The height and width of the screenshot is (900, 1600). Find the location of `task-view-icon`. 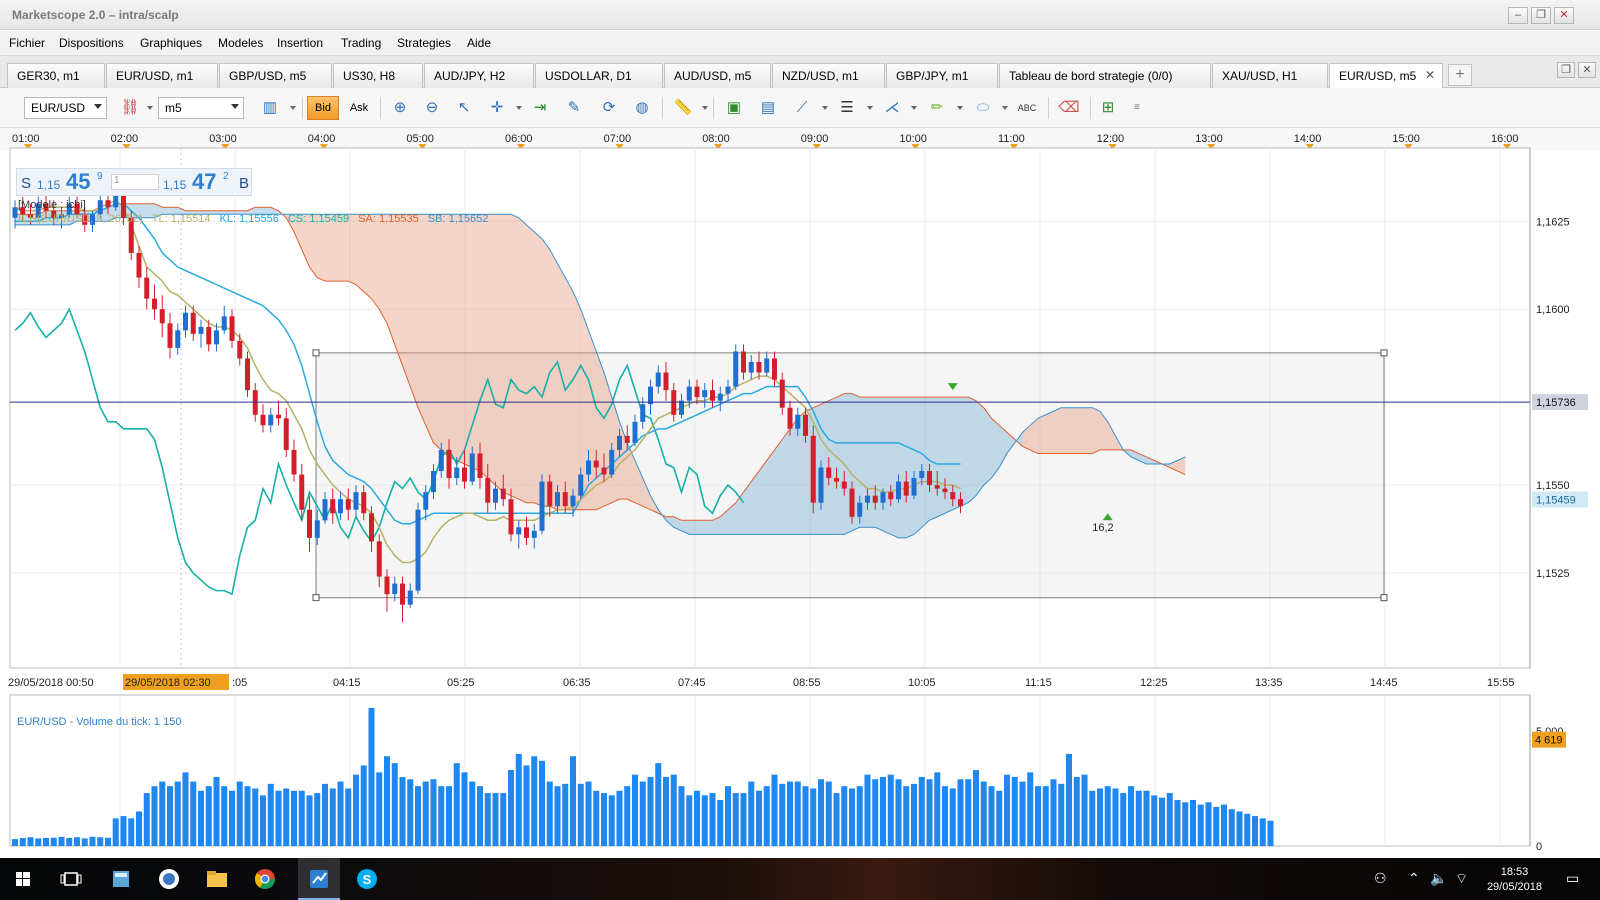

task-view-icon is located at coordinates (71, 879).